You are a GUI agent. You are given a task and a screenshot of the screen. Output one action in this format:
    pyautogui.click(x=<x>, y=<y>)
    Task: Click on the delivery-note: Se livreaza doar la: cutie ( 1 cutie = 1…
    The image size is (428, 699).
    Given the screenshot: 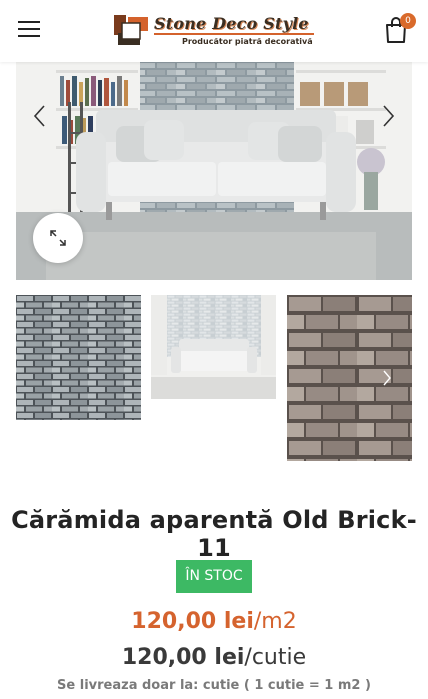 What is the action you would take?
    pyautogui.click(x=214, y=685)
    